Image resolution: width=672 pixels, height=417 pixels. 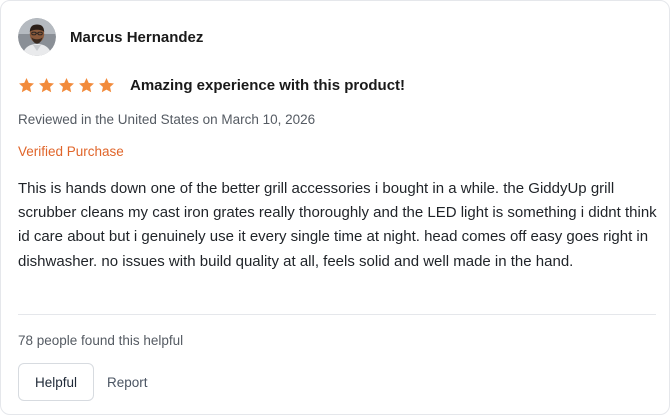 I want to click on review-header: Marcus Hernandez, so click(x=110, y=37).